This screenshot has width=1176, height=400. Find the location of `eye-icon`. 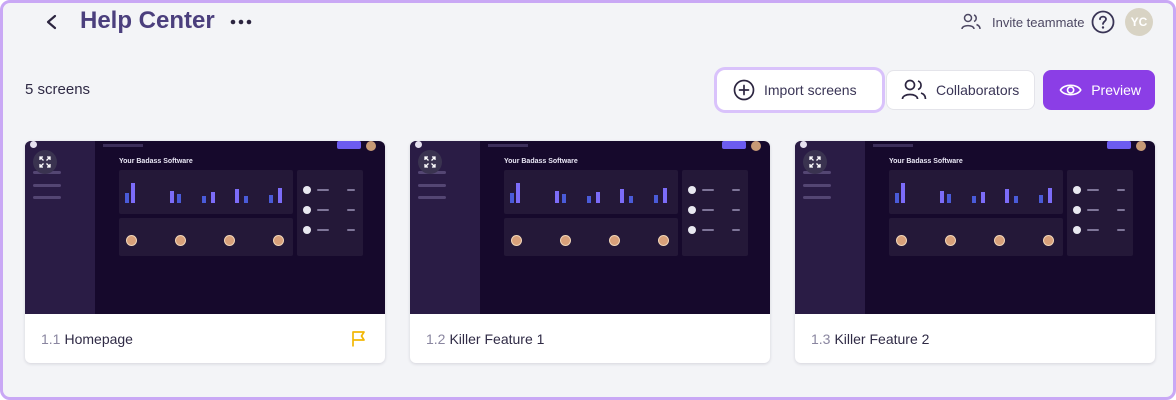

eye-icon is located at coordinates (1070, 90).